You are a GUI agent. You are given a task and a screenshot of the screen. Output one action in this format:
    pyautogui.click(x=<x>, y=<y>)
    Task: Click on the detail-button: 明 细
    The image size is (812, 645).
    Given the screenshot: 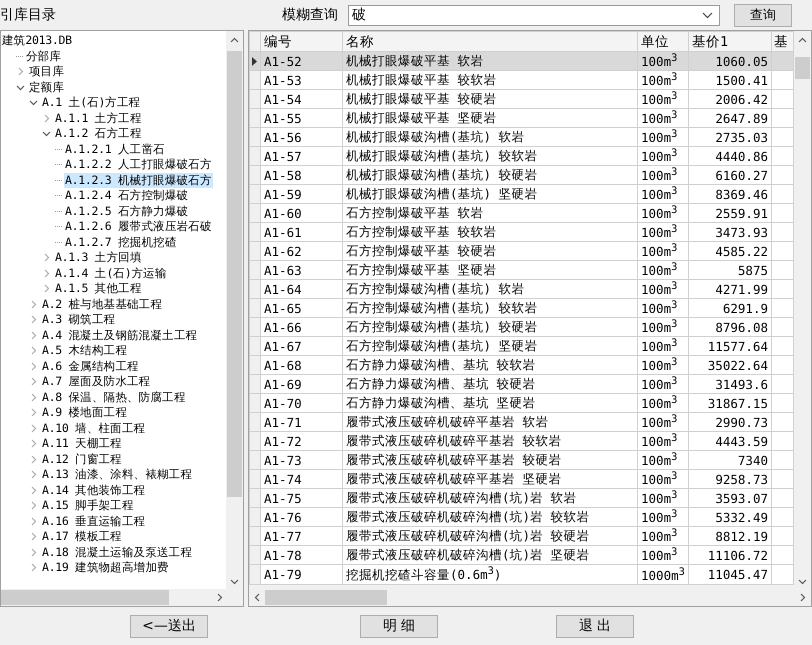 What is the action you would take?
    pyautogui.click(x=399, y=626)
    